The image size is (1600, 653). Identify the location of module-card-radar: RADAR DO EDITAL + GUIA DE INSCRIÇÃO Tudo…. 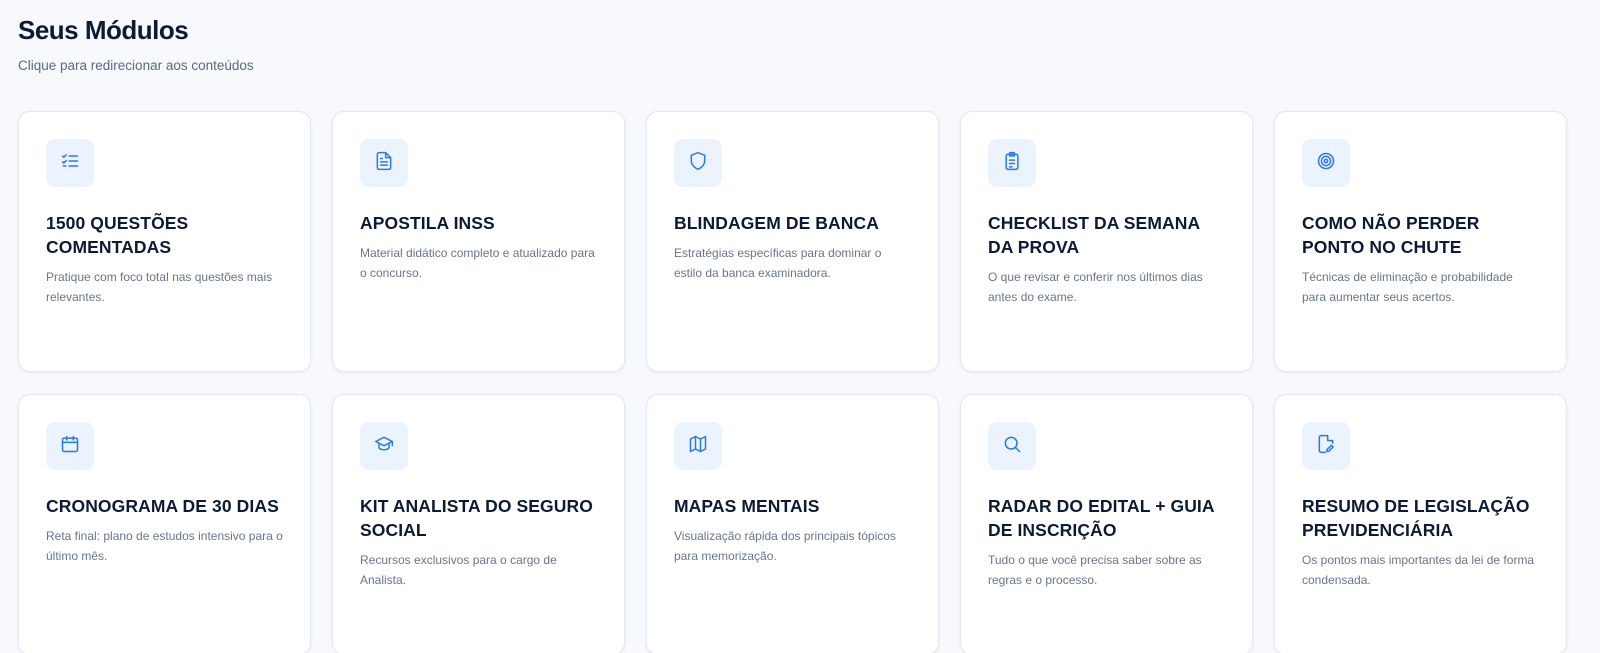
(1106, 523).